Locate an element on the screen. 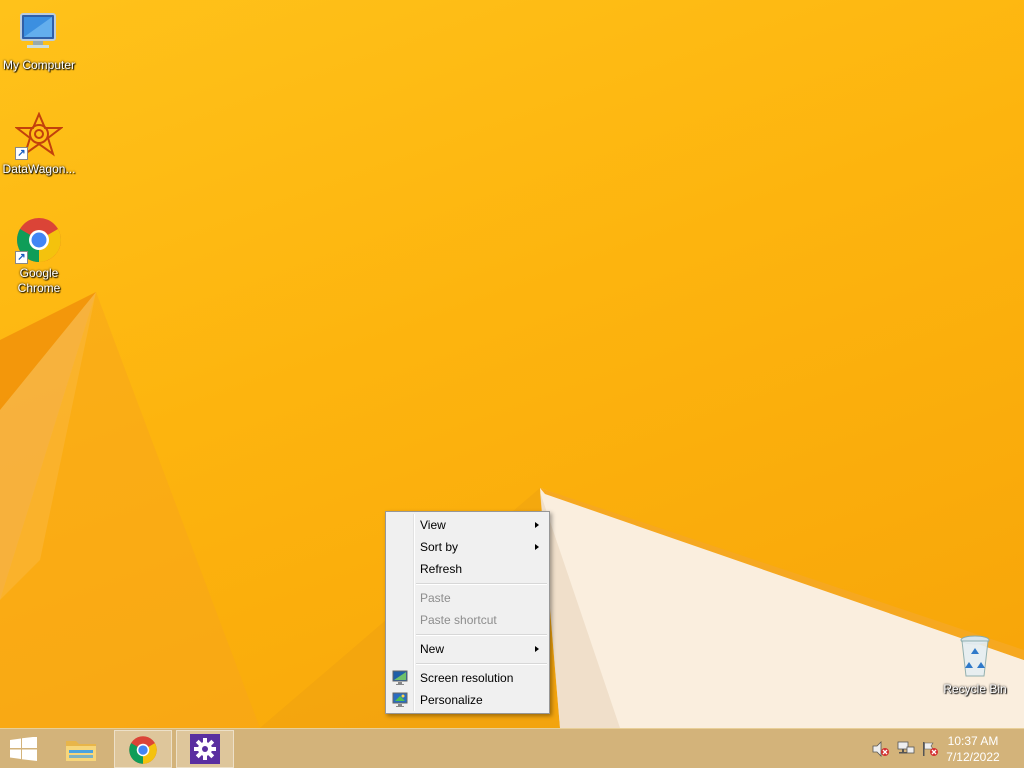 The image size is (1024, 768). chrome-icon is located at coordinates (143, 751).